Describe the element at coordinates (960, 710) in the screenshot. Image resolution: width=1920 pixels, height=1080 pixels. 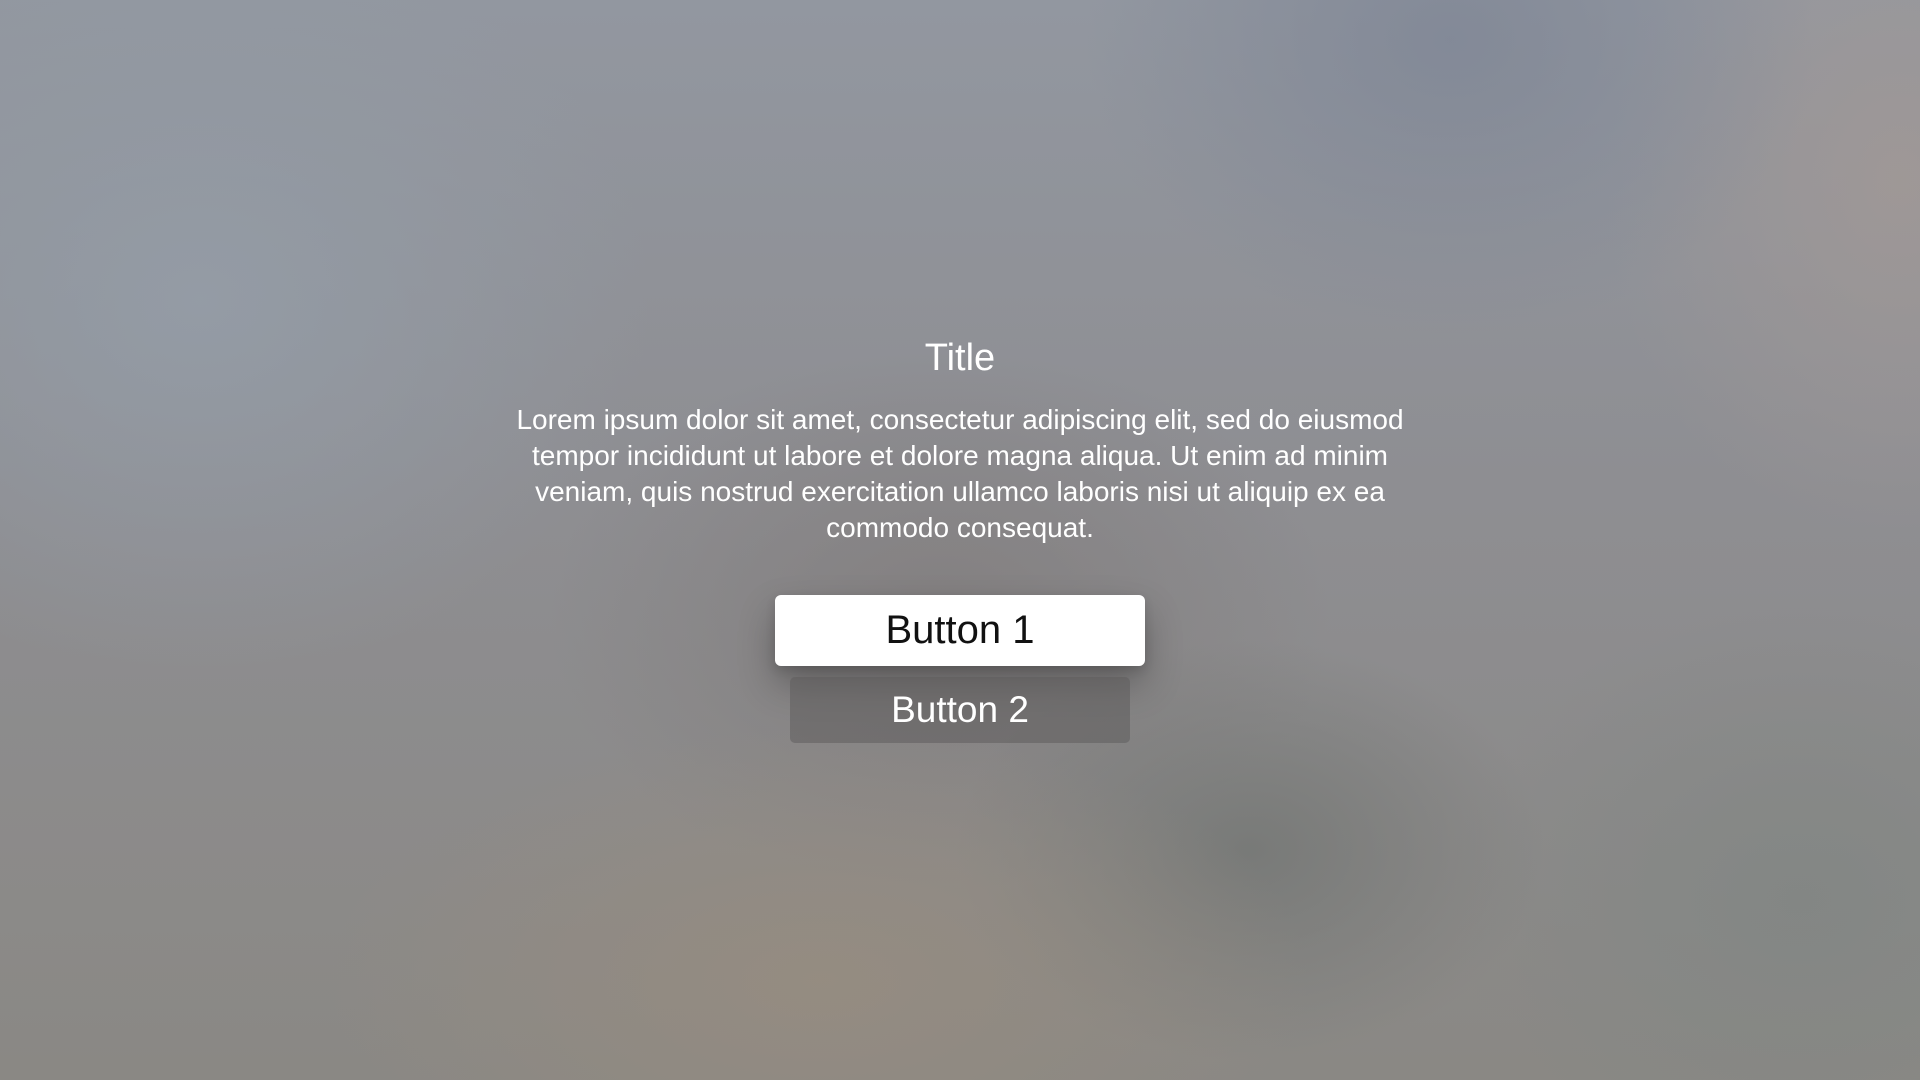
I see `button-2: Button 2` at that location.